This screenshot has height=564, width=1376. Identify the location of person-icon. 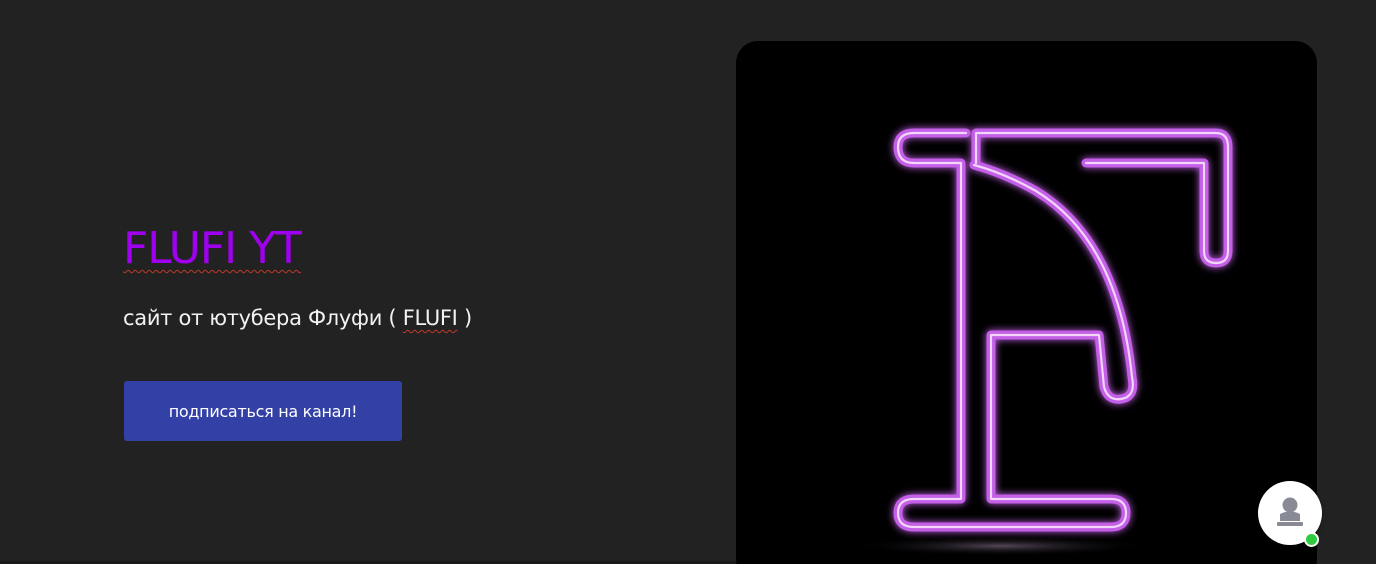
(1290, 511).